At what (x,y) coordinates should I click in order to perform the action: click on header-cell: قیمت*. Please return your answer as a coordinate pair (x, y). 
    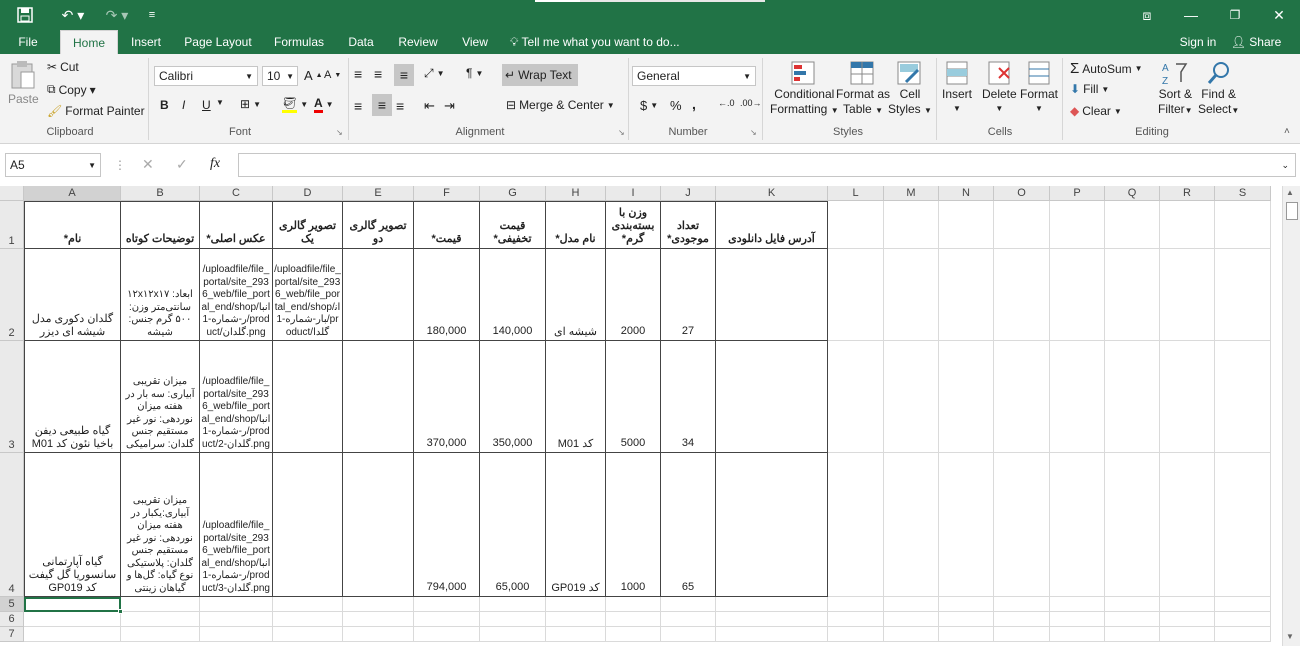
    Looking at the image, I should click on (447, 225).